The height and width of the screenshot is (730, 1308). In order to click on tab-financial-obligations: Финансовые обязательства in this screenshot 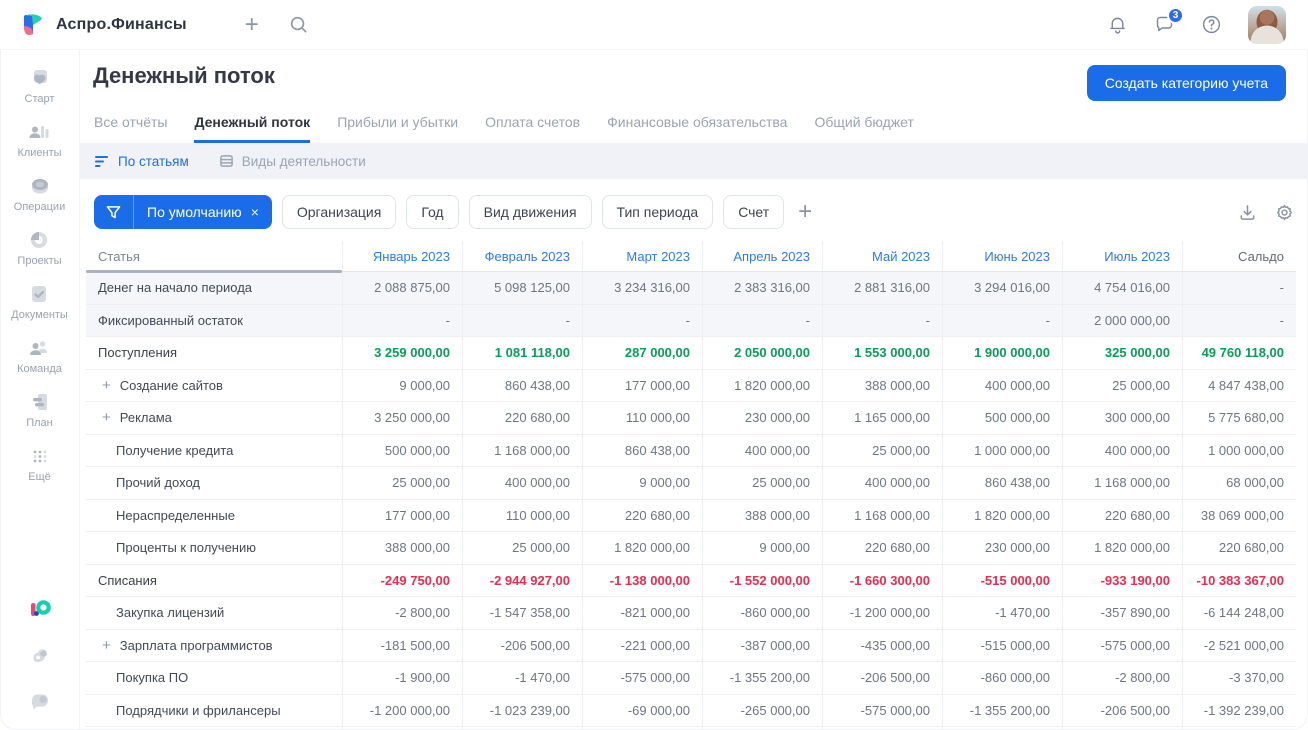, I will do `click(697, 128)`.